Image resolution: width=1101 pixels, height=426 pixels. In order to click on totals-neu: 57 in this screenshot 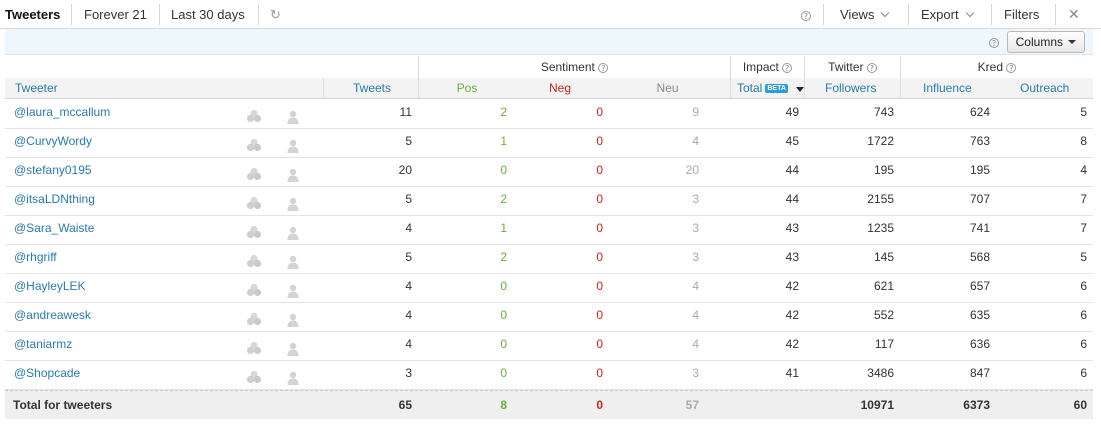, I will do `click(692, 405)`.